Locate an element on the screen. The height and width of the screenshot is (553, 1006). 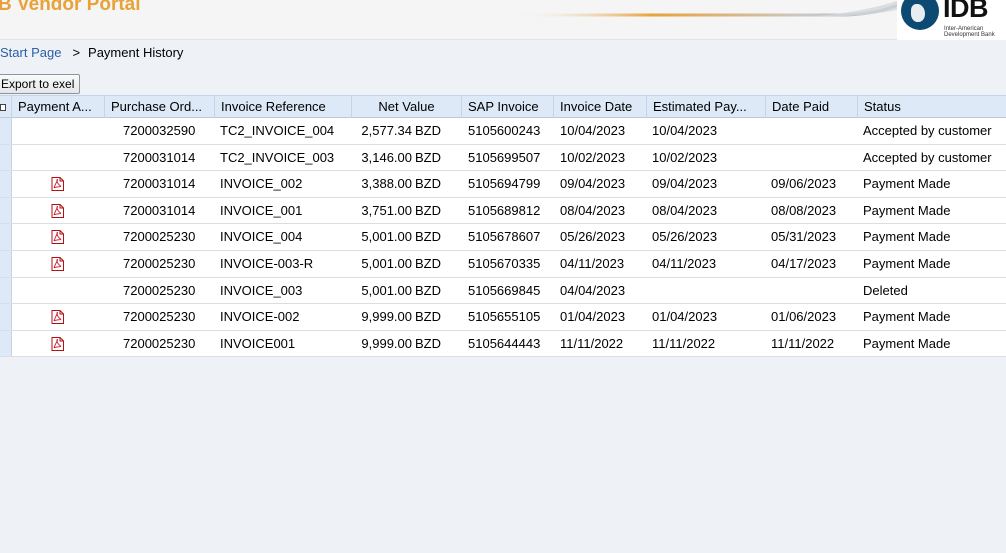
net-amount: 3,146.00 is located at coordinates (386, 157).